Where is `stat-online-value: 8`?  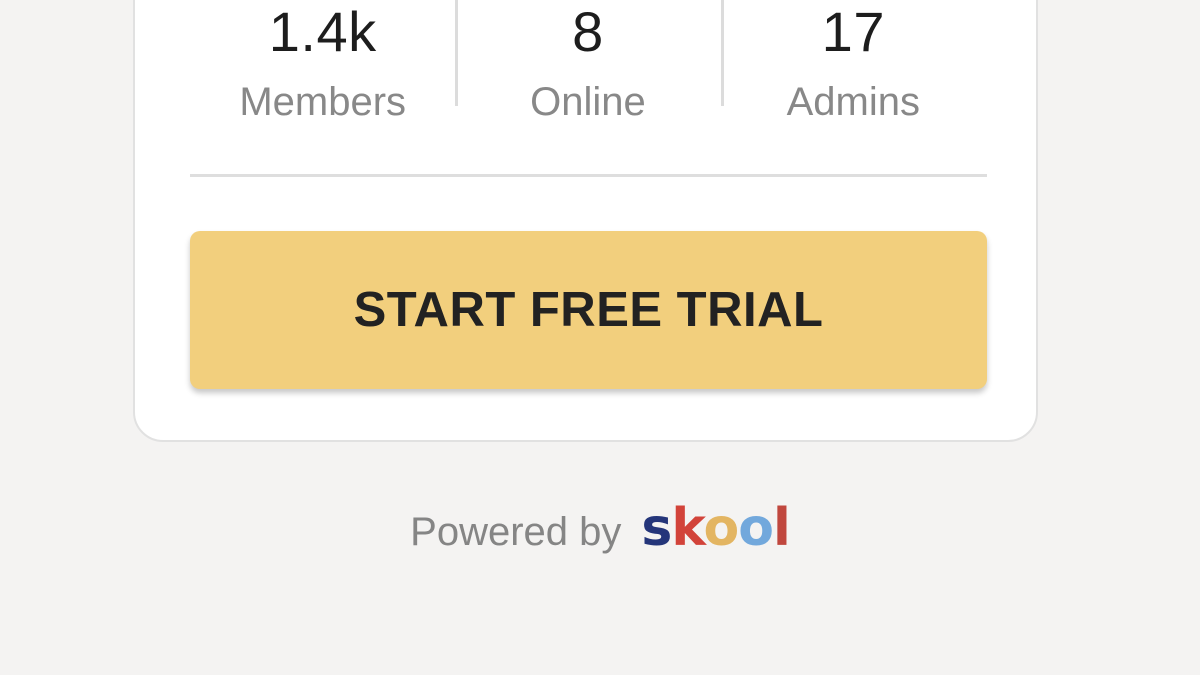 stat-online-value: 8 is located at coordinates (588, 31).